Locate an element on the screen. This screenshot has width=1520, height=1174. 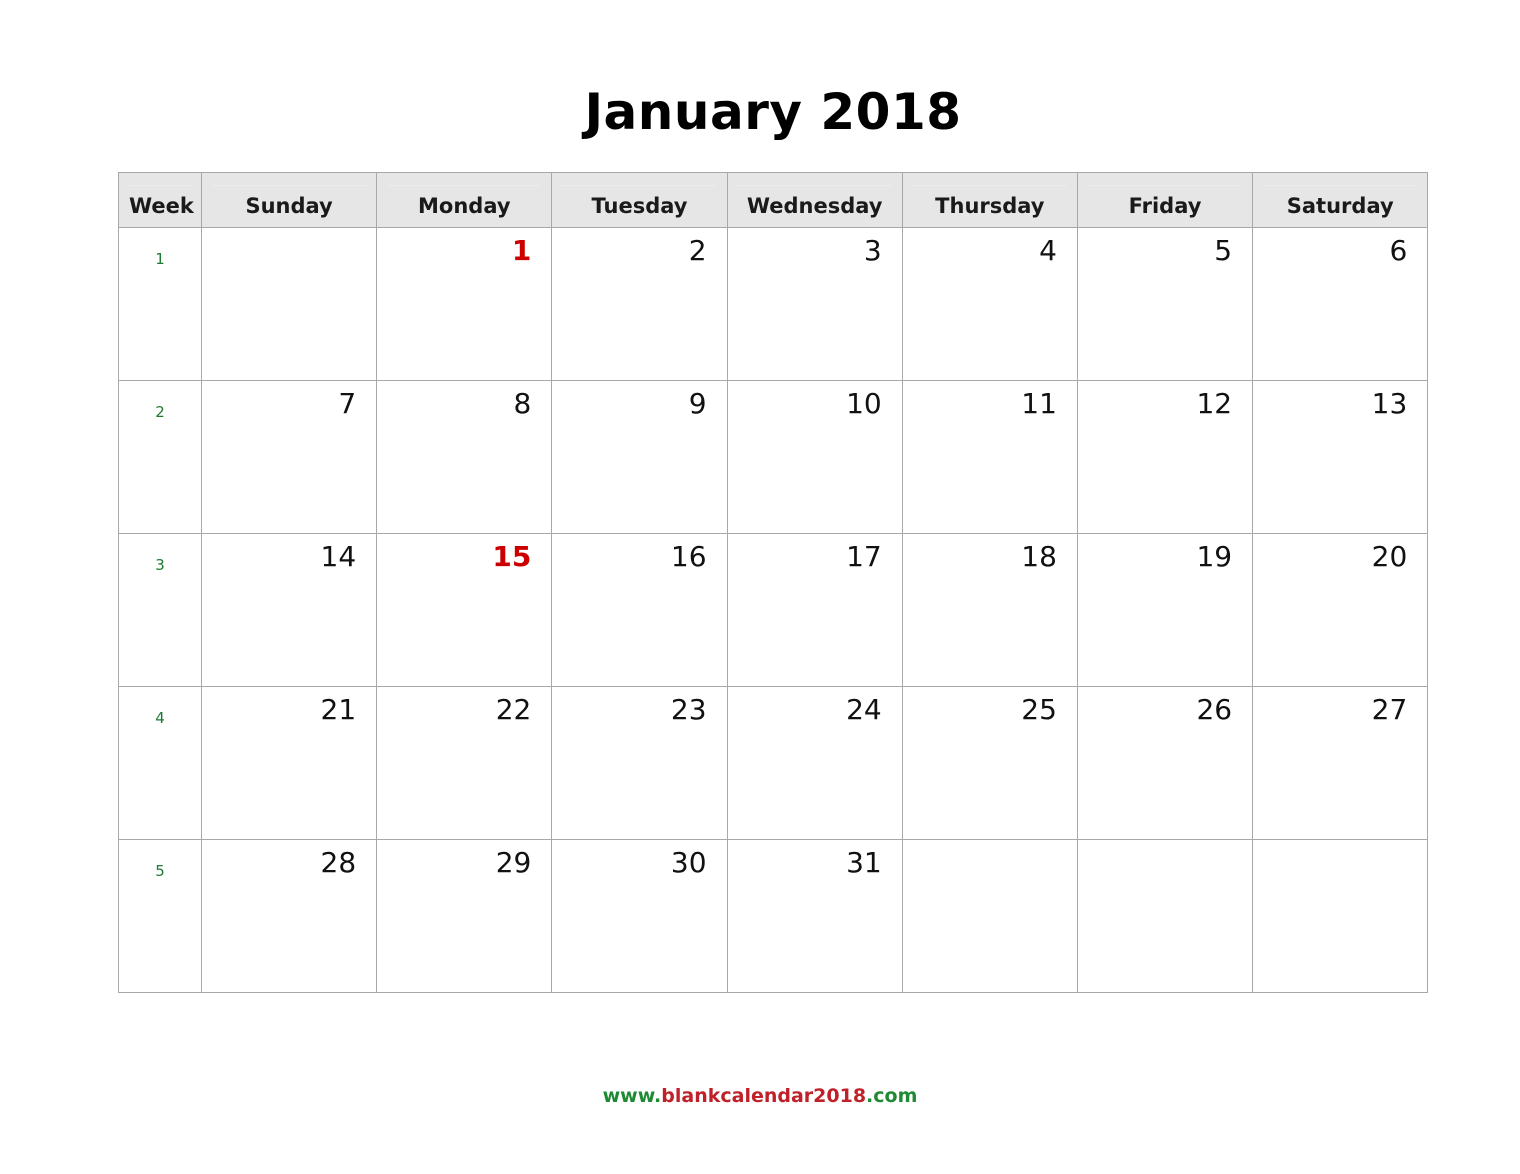
day-cell: 9 is located at coordinates (639, 457).